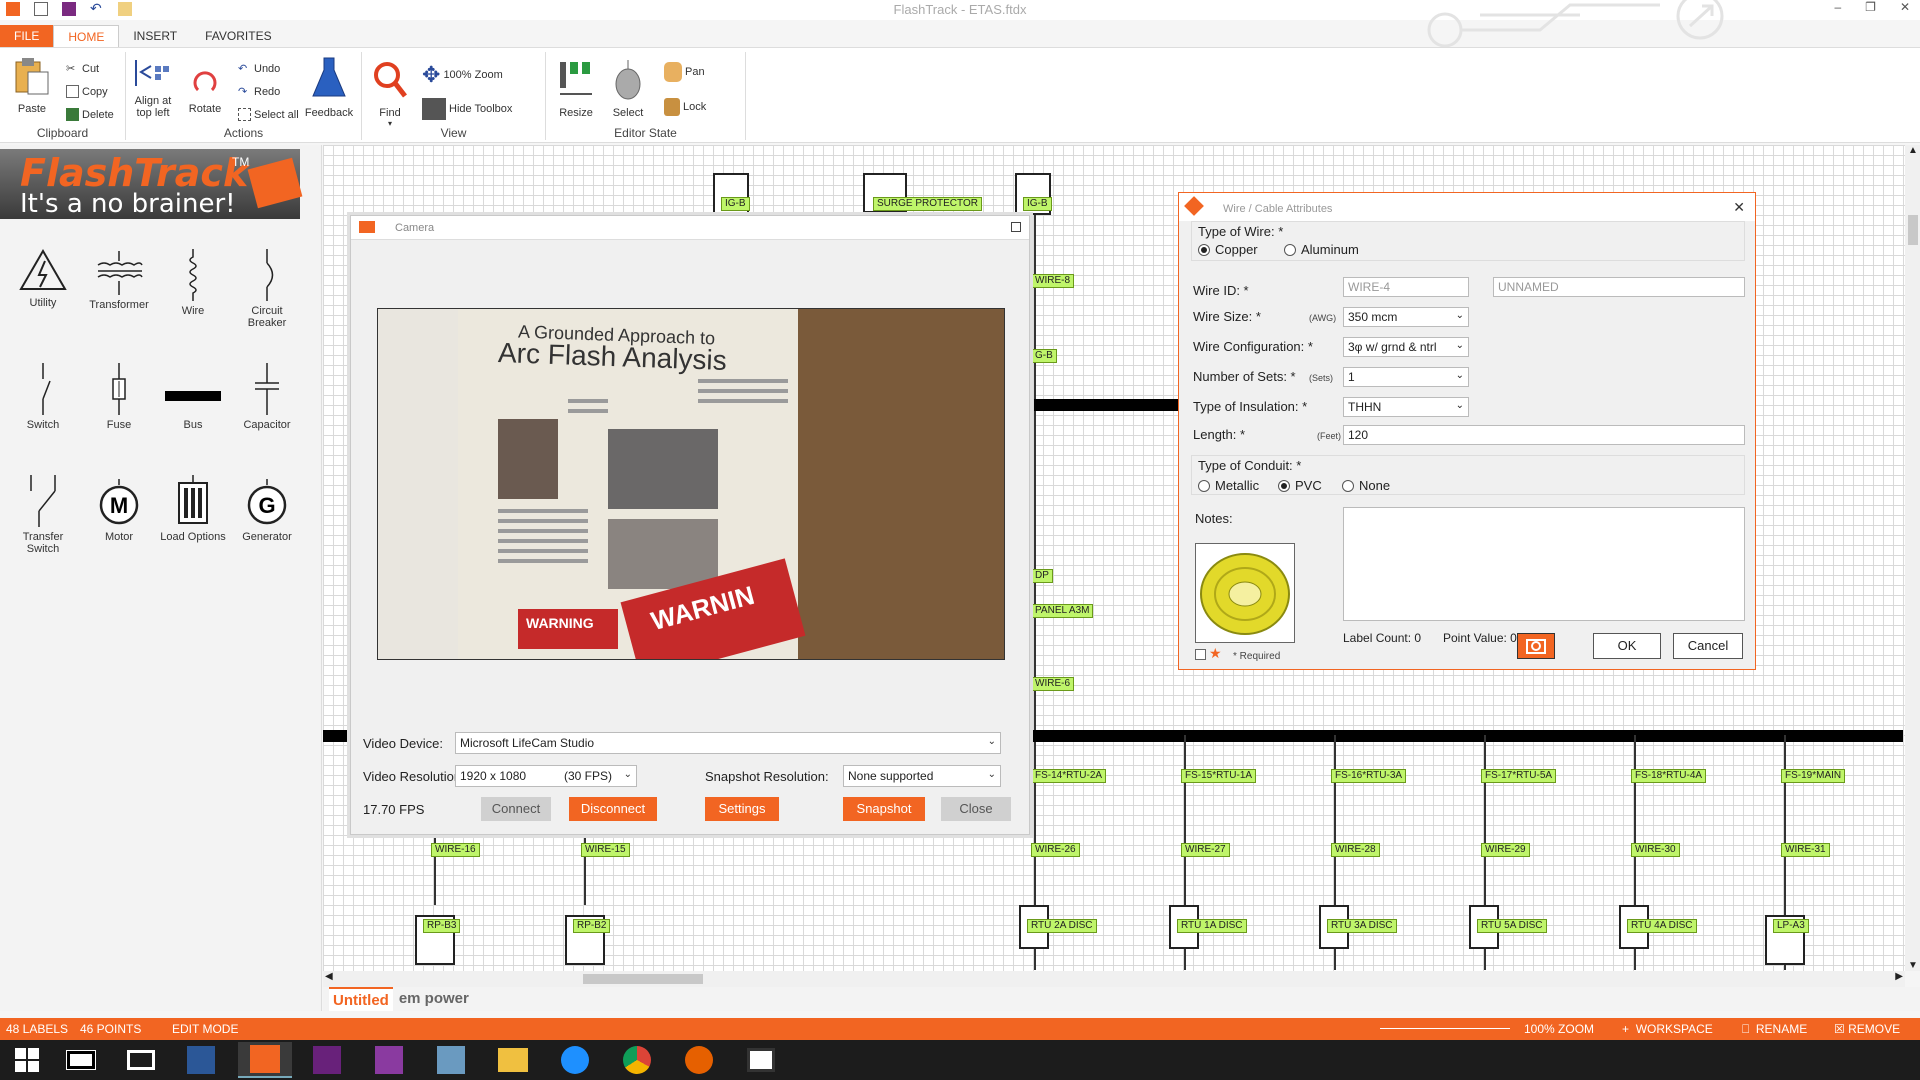 This screenshot has width=1920, height=1080. What do you see at coordinates (265, 1060) in the screenshot?
I see `flashtrack-app` at bounding box center [265, 1060].